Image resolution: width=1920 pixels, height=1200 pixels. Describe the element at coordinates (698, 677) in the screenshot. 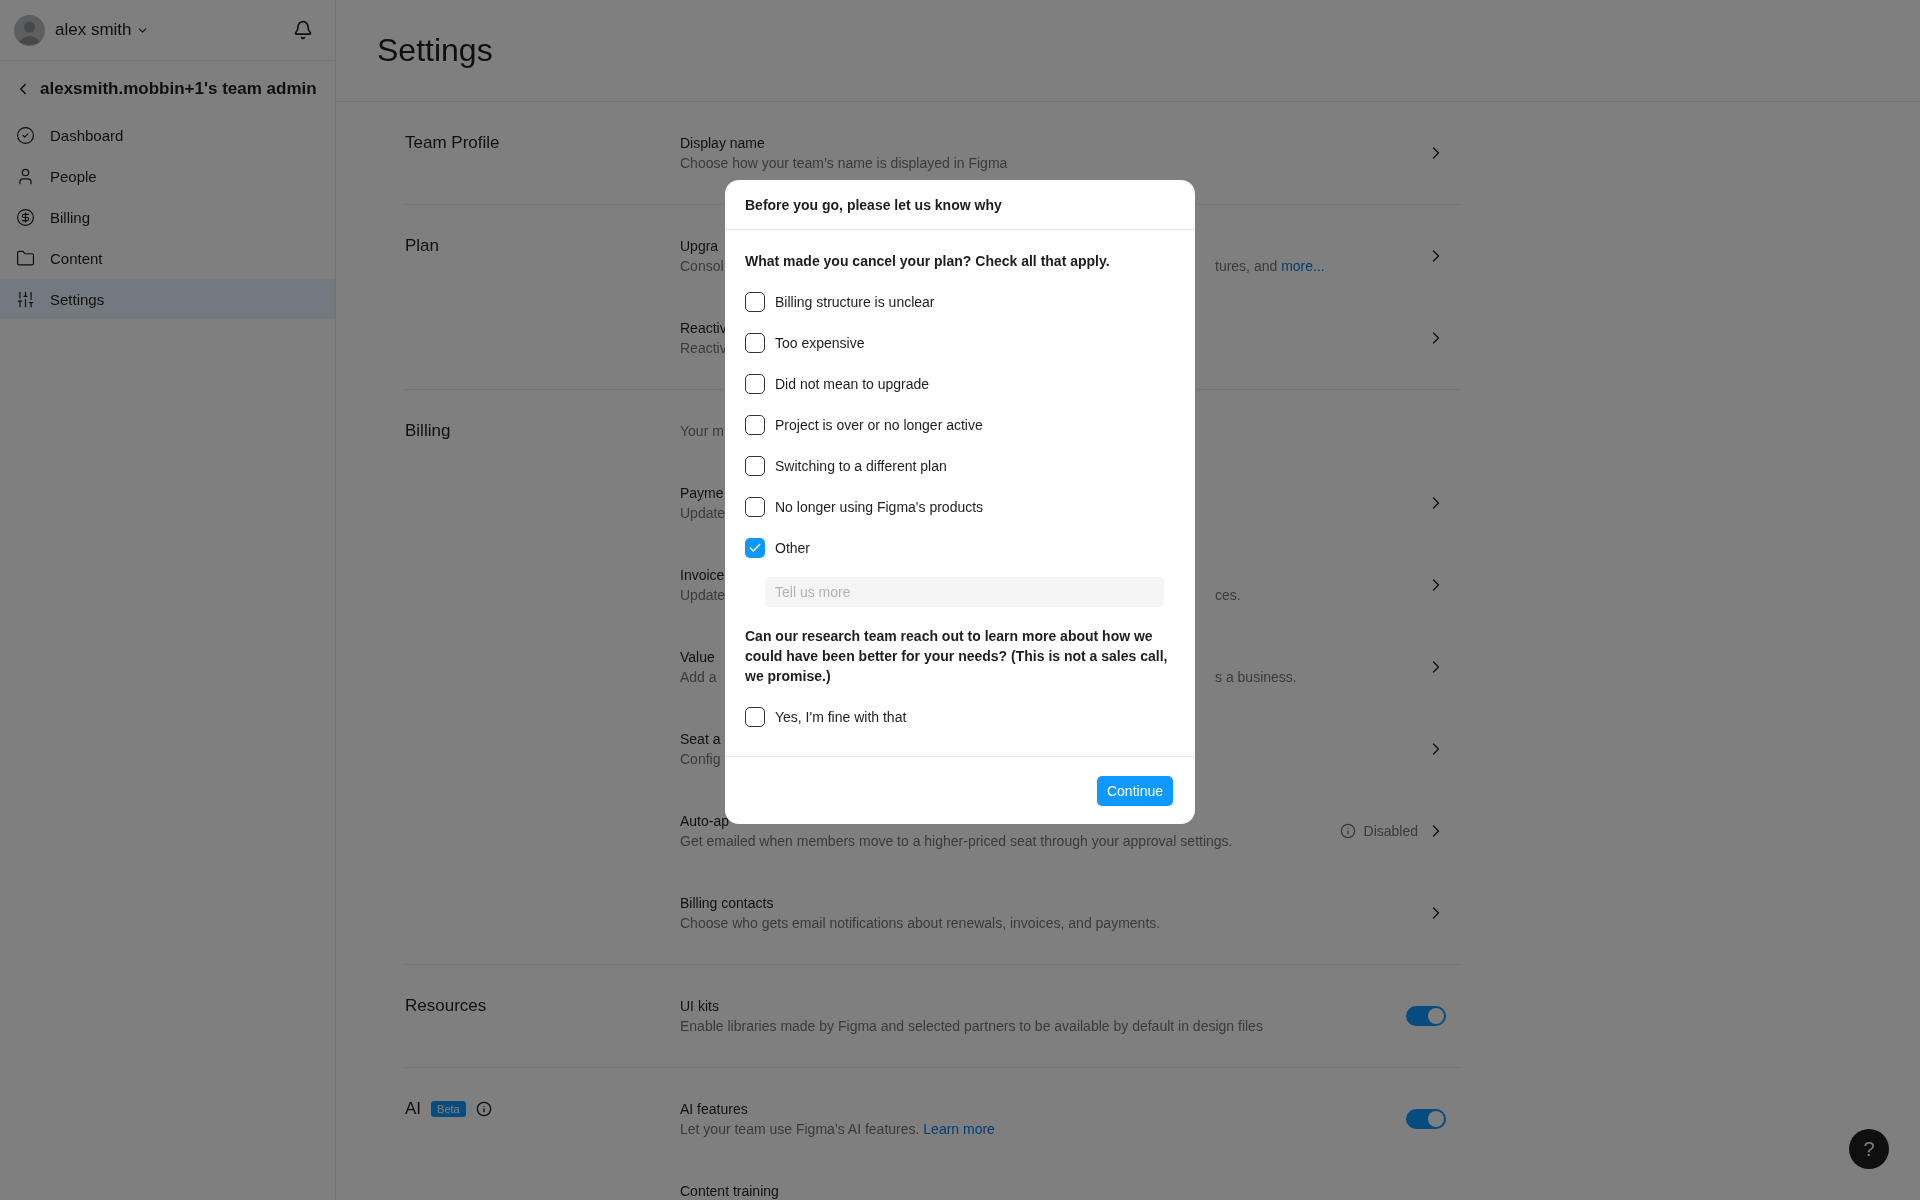

I see `setting-description: Add a` at that location.